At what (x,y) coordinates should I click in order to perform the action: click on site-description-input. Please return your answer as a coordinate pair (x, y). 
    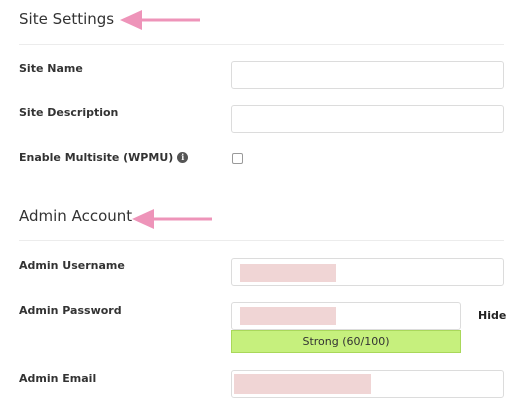
    Looking at the image, I should click on (367, 119).